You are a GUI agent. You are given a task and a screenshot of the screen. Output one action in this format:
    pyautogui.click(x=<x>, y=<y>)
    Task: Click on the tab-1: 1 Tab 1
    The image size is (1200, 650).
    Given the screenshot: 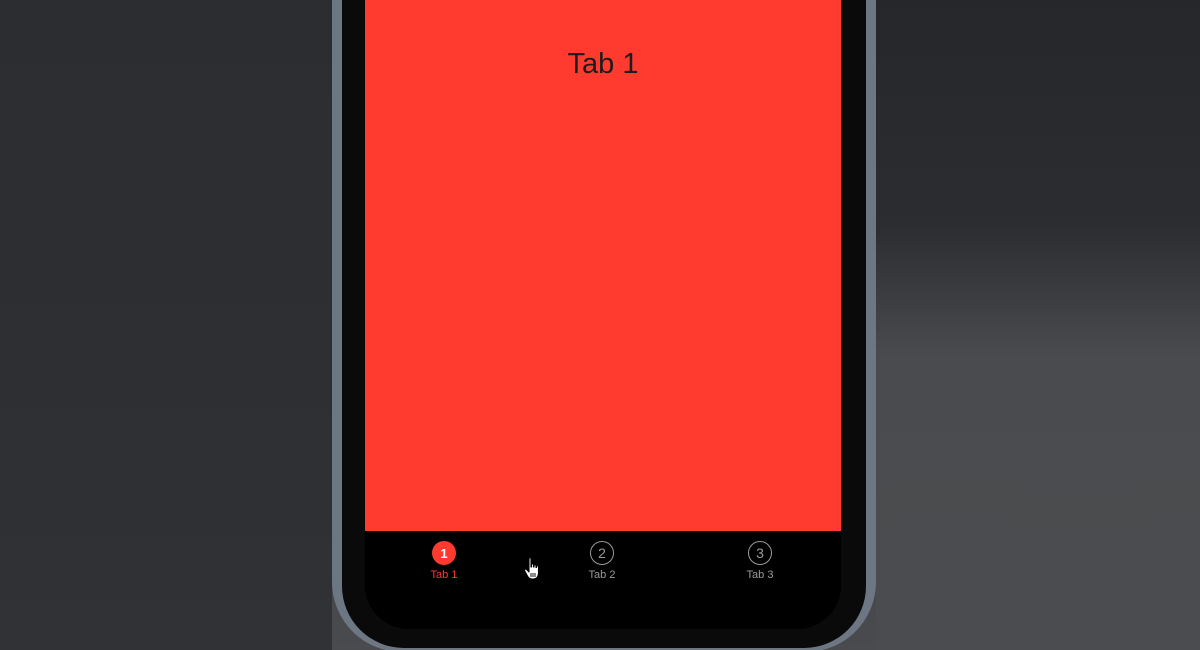 What is the action you would take?
    pyautogui.click(x=444, y=561)
    